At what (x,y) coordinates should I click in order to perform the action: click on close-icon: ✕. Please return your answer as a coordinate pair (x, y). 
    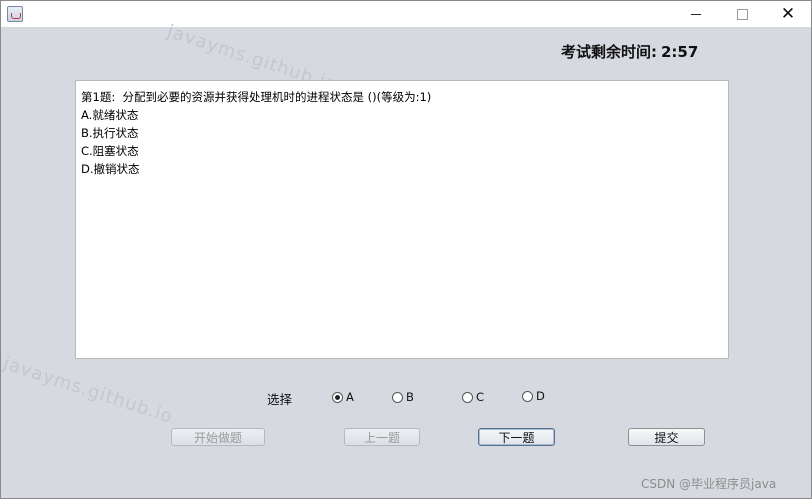
    Looking at the image, I should click on (788, 13).